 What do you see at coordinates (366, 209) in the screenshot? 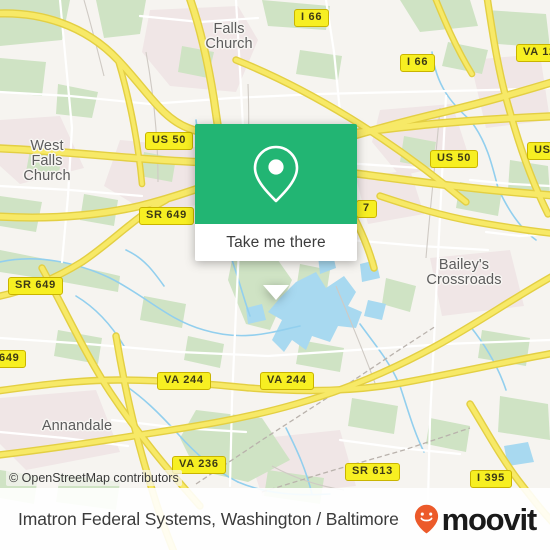
I see `road-shield-route-7: 7` at bounding box center [366, 209].